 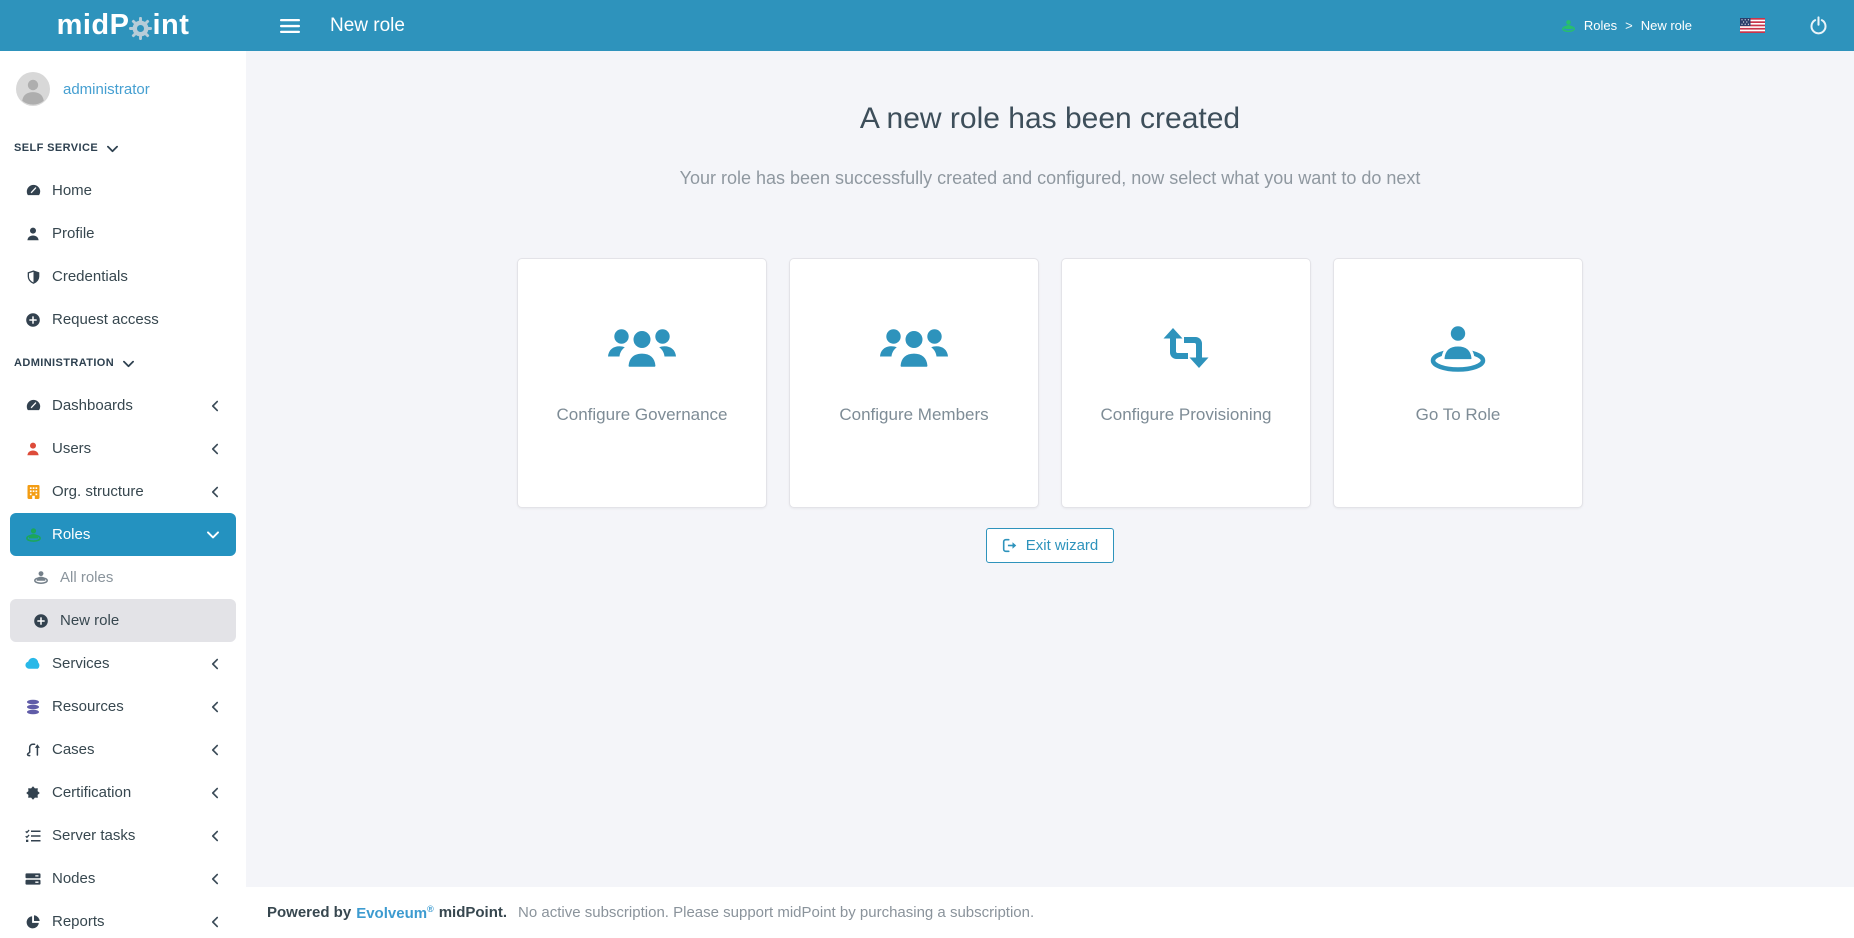 What do you see at coordinates (123, 319) in the screenshot?
I see `sidebar-item-request-access: Request access` at bounding box center [123, 319].